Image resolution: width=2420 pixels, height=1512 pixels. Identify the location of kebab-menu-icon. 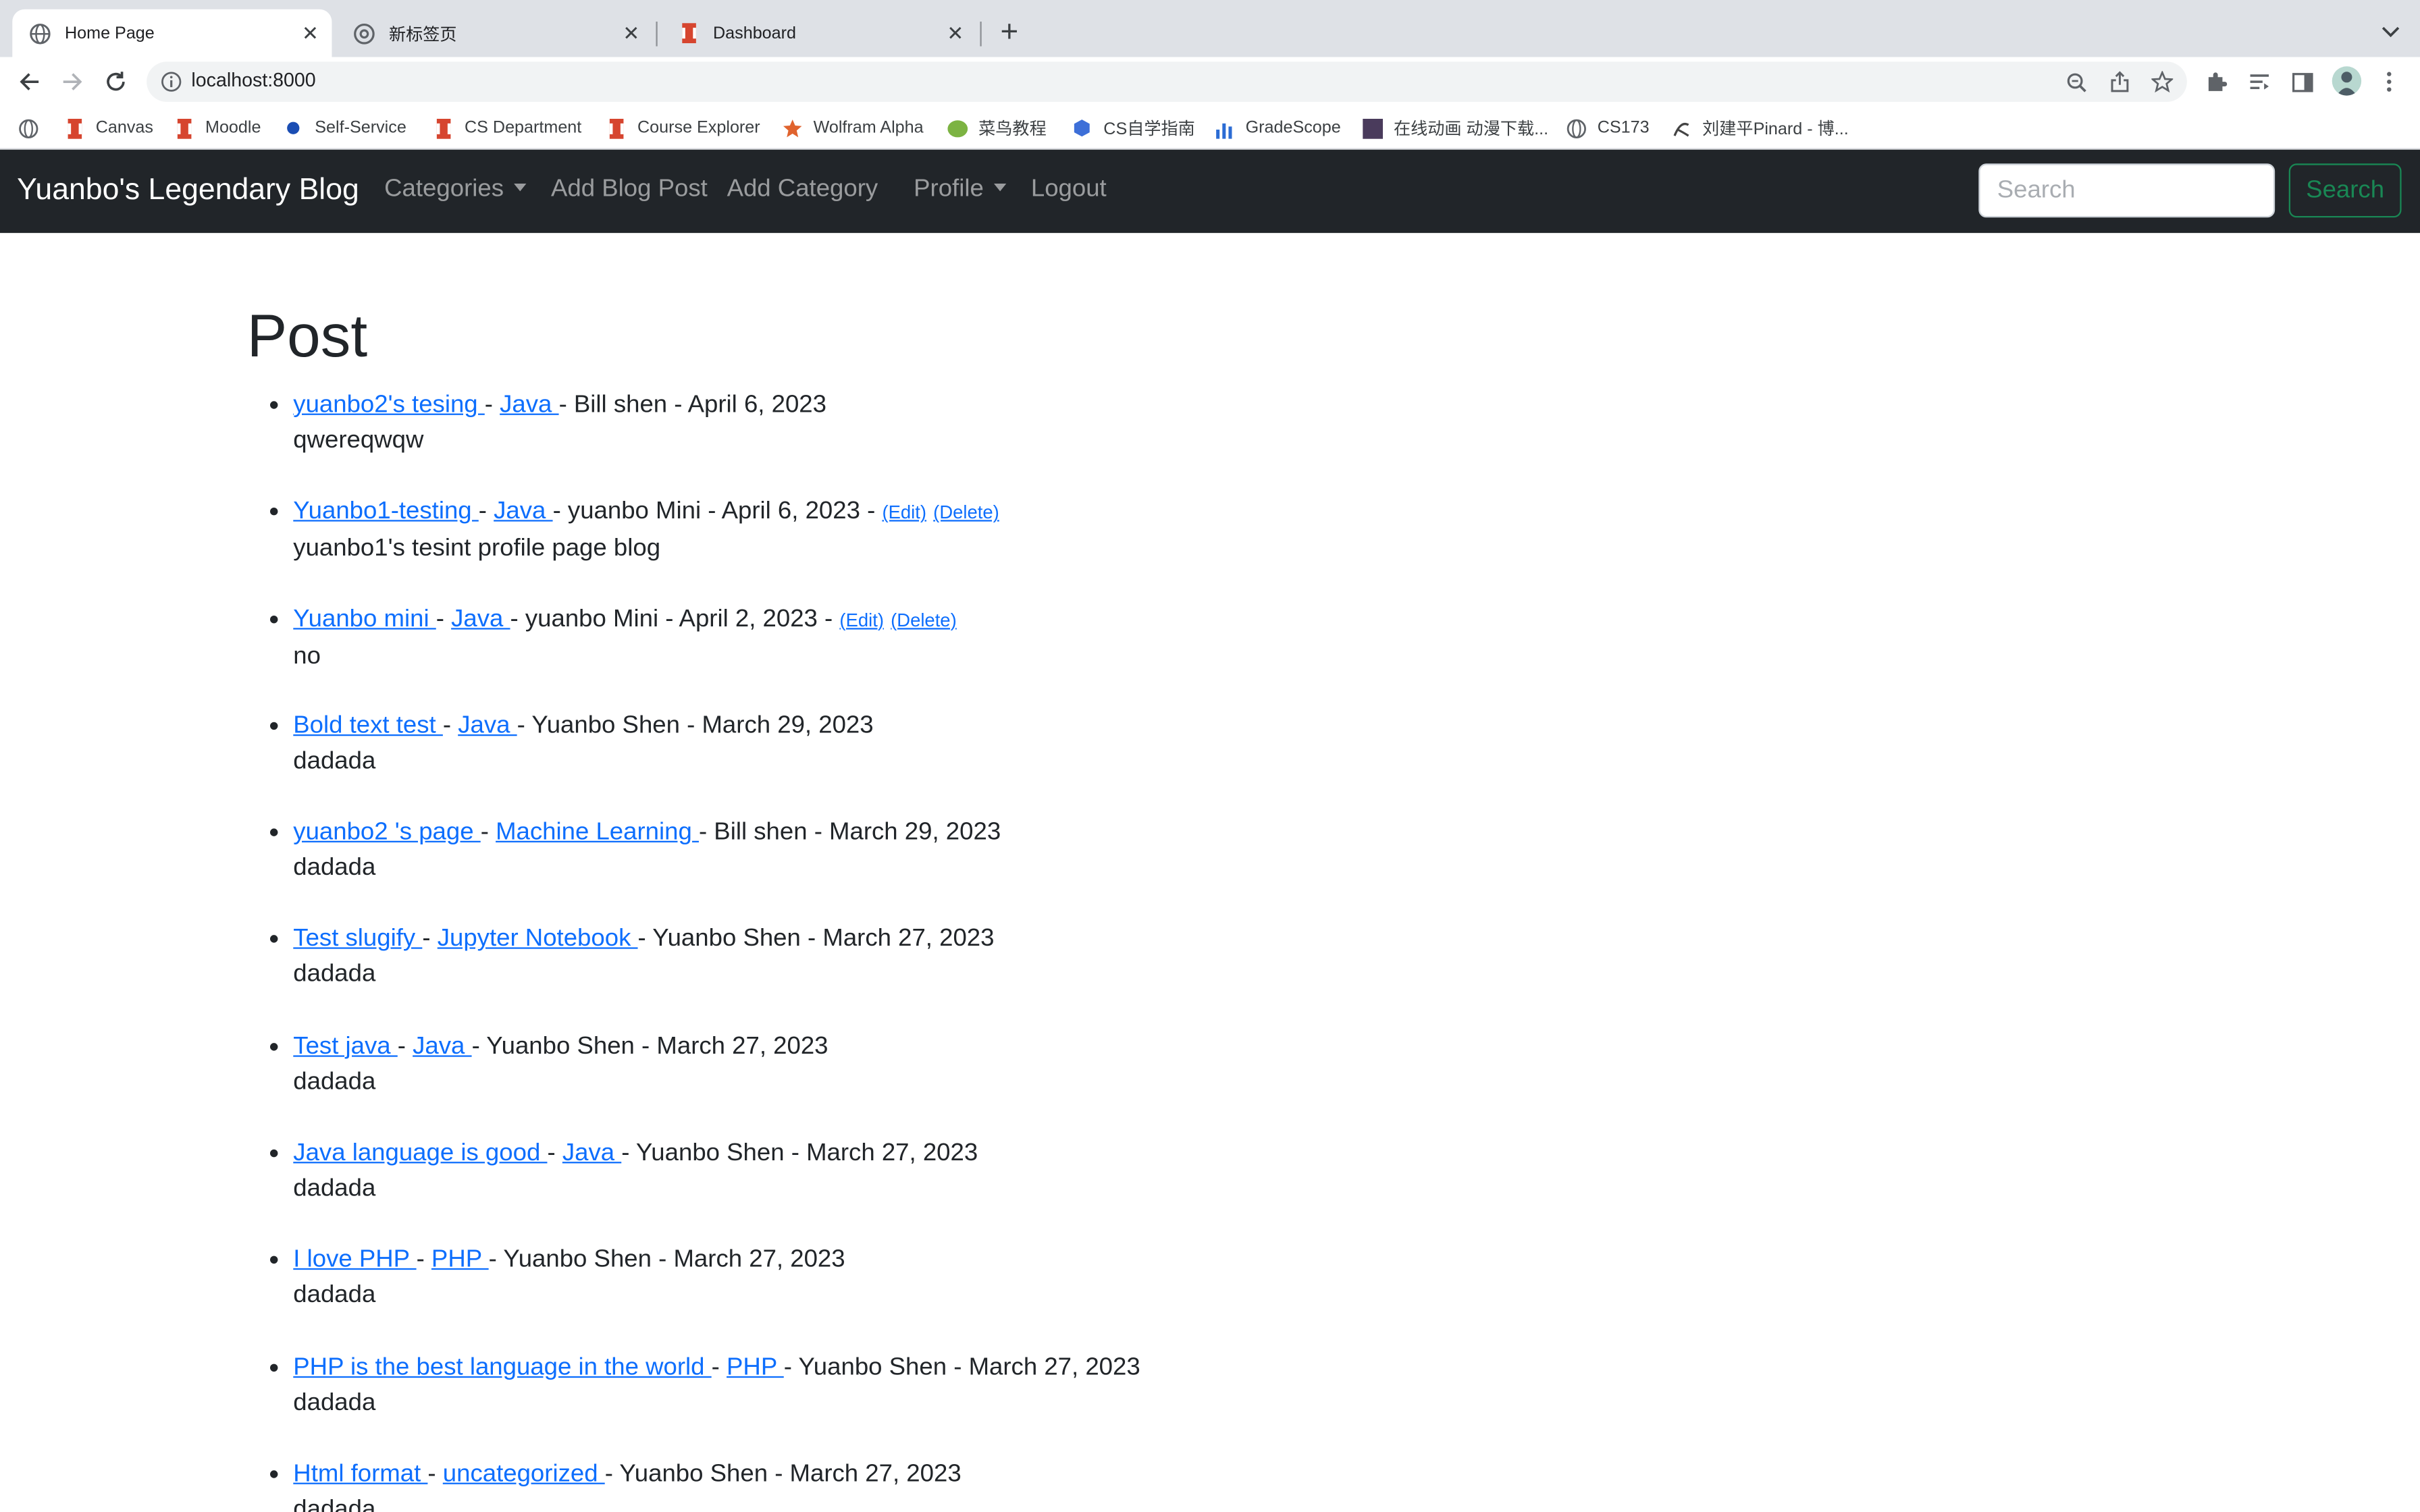
(2388, 81).